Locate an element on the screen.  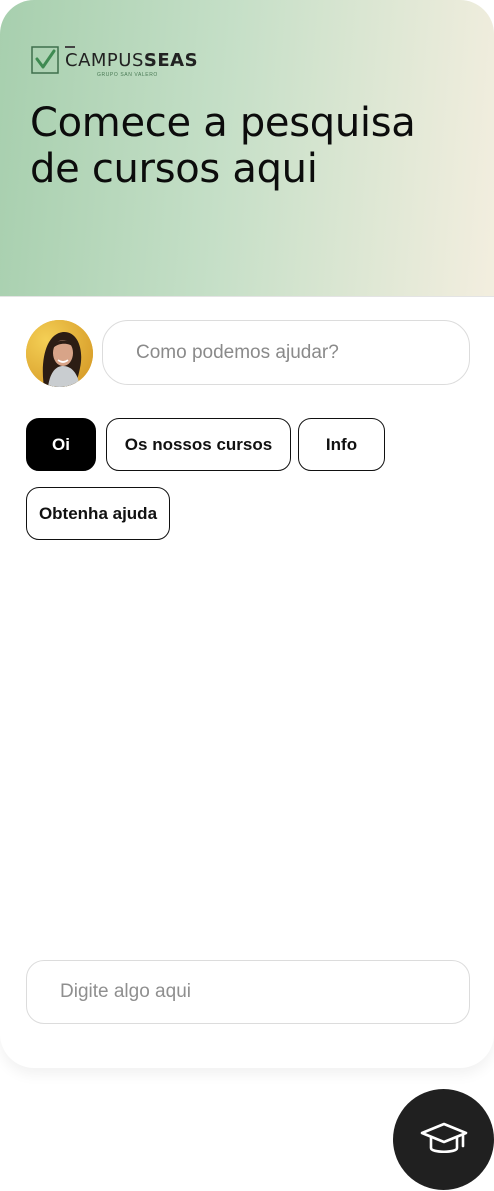
logo-wordmark-light: CAMPUS is located at coordinates (104, 60).